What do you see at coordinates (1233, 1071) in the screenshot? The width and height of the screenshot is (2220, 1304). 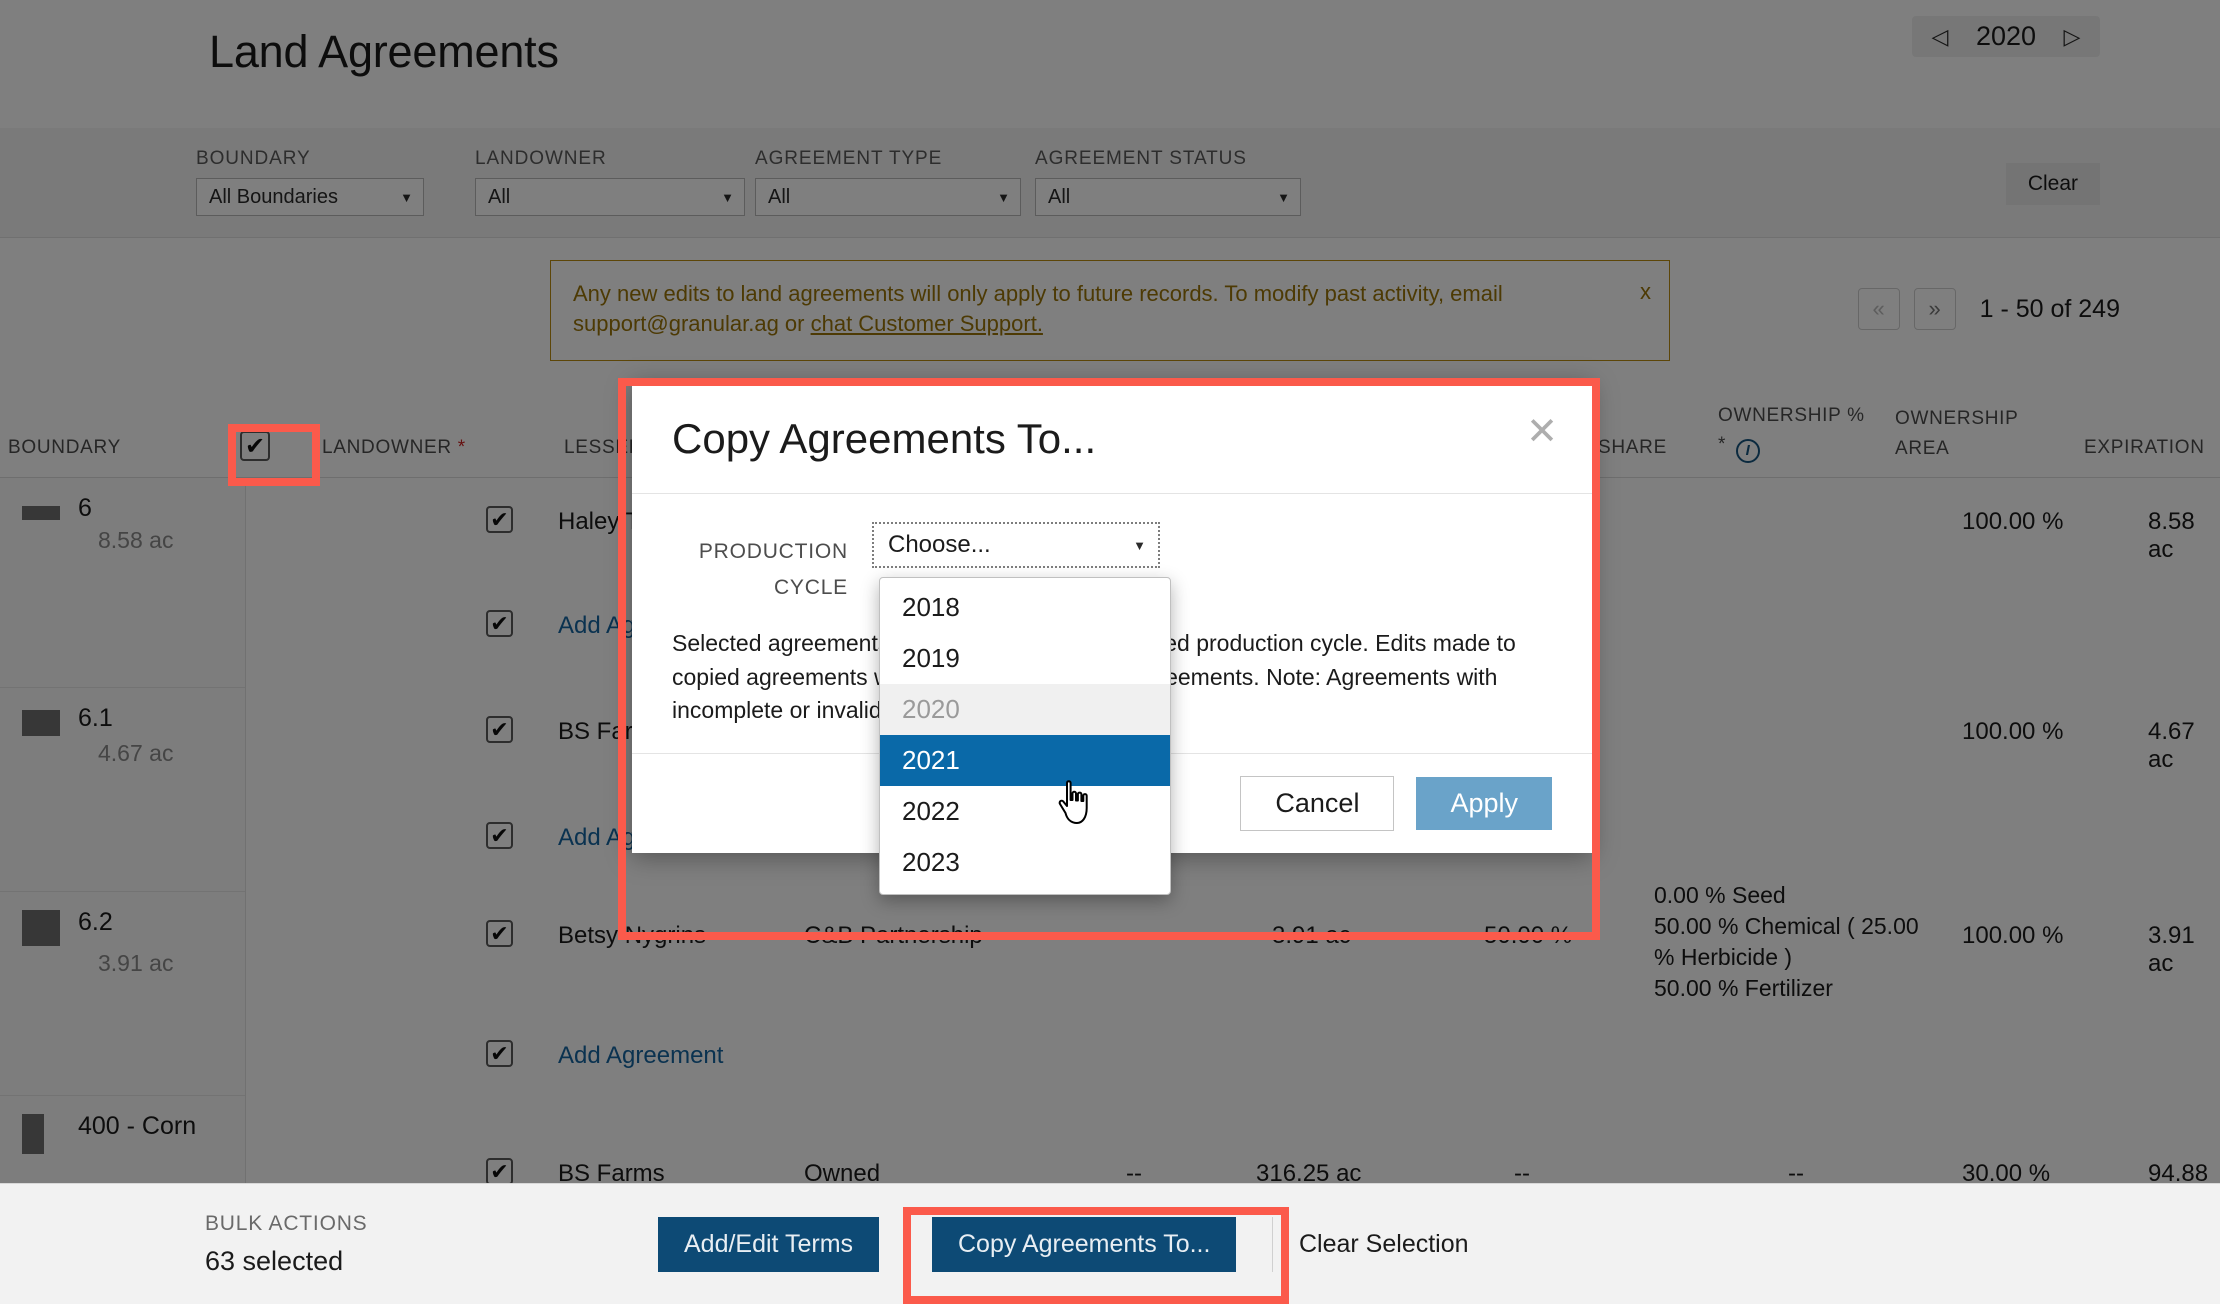 I see `table-row: ✔ Add Agreement` at bounding box center [1233, 1071].